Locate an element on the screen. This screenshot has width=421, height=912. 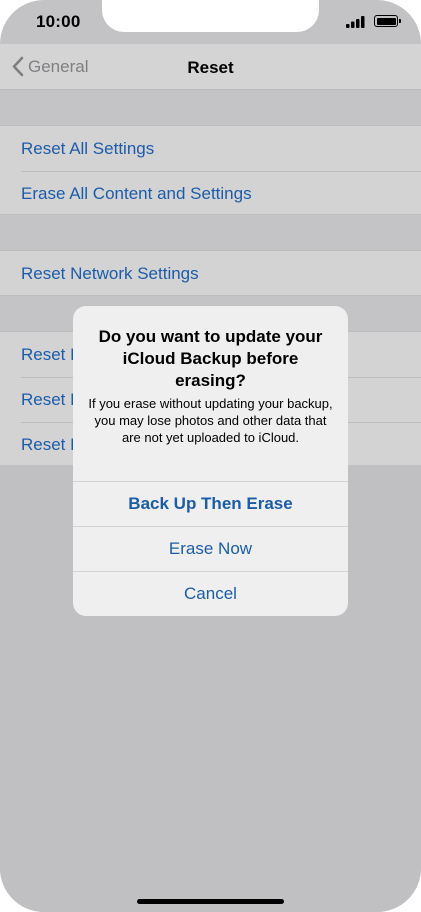
settings-group-2: Reset Network Settings is located at coordinates (210, 273).